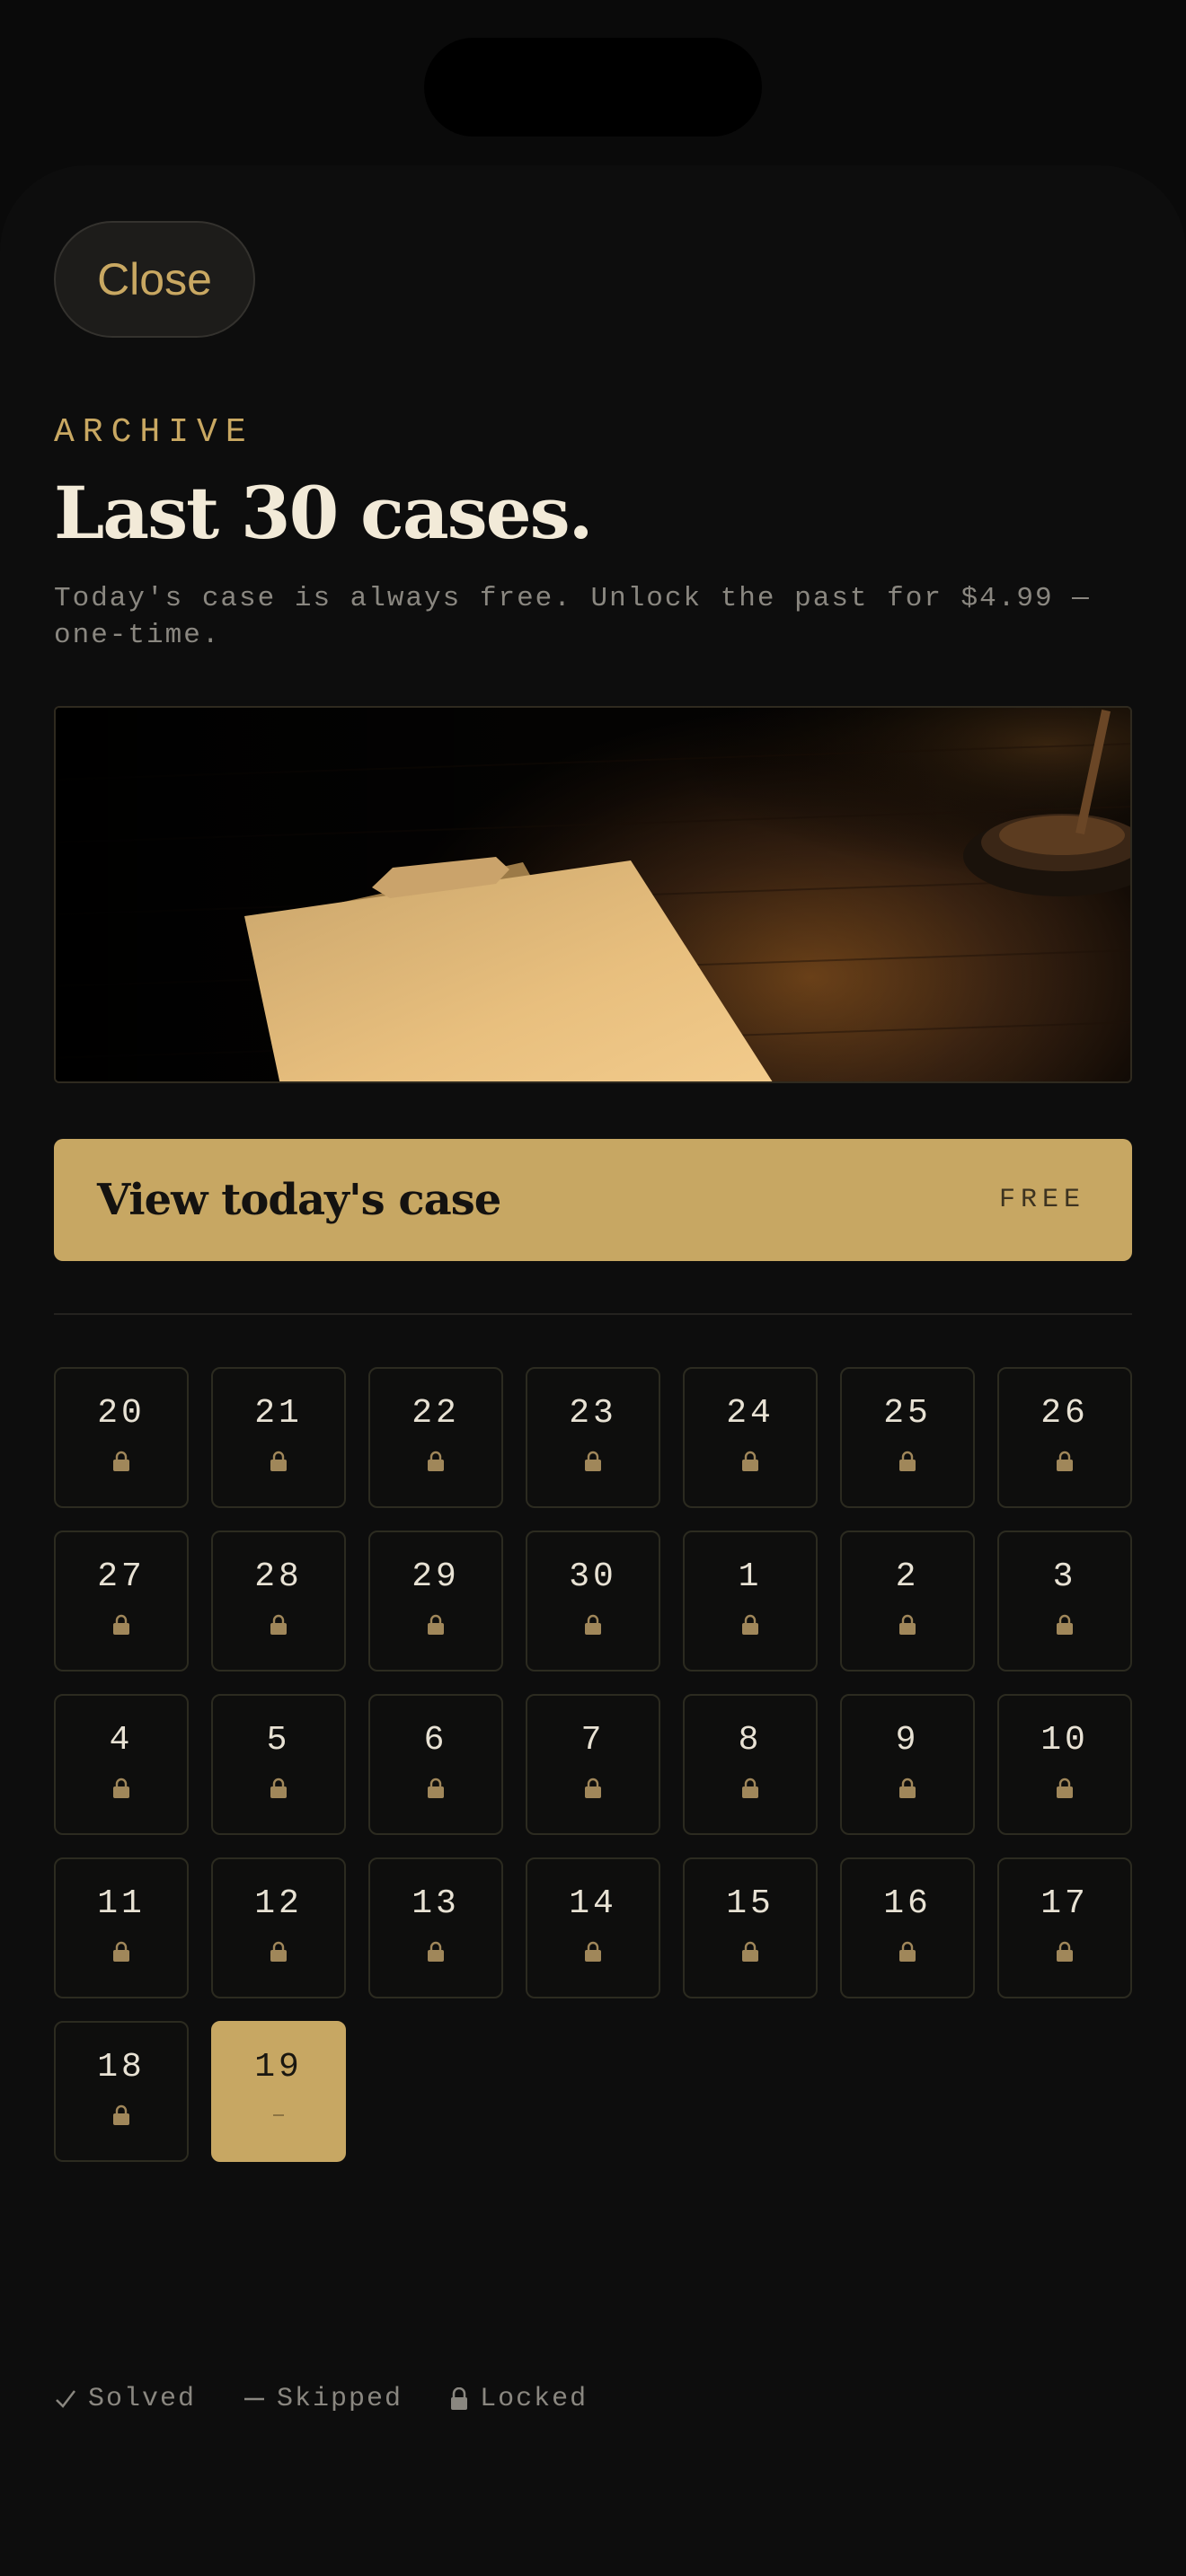 The width and height of the screenshot is (1186, 2576). What do you see at coordinates (907, 1601) in the screenshot?
I see `day-cell-2: 2` at bounding box center [907, 1601].